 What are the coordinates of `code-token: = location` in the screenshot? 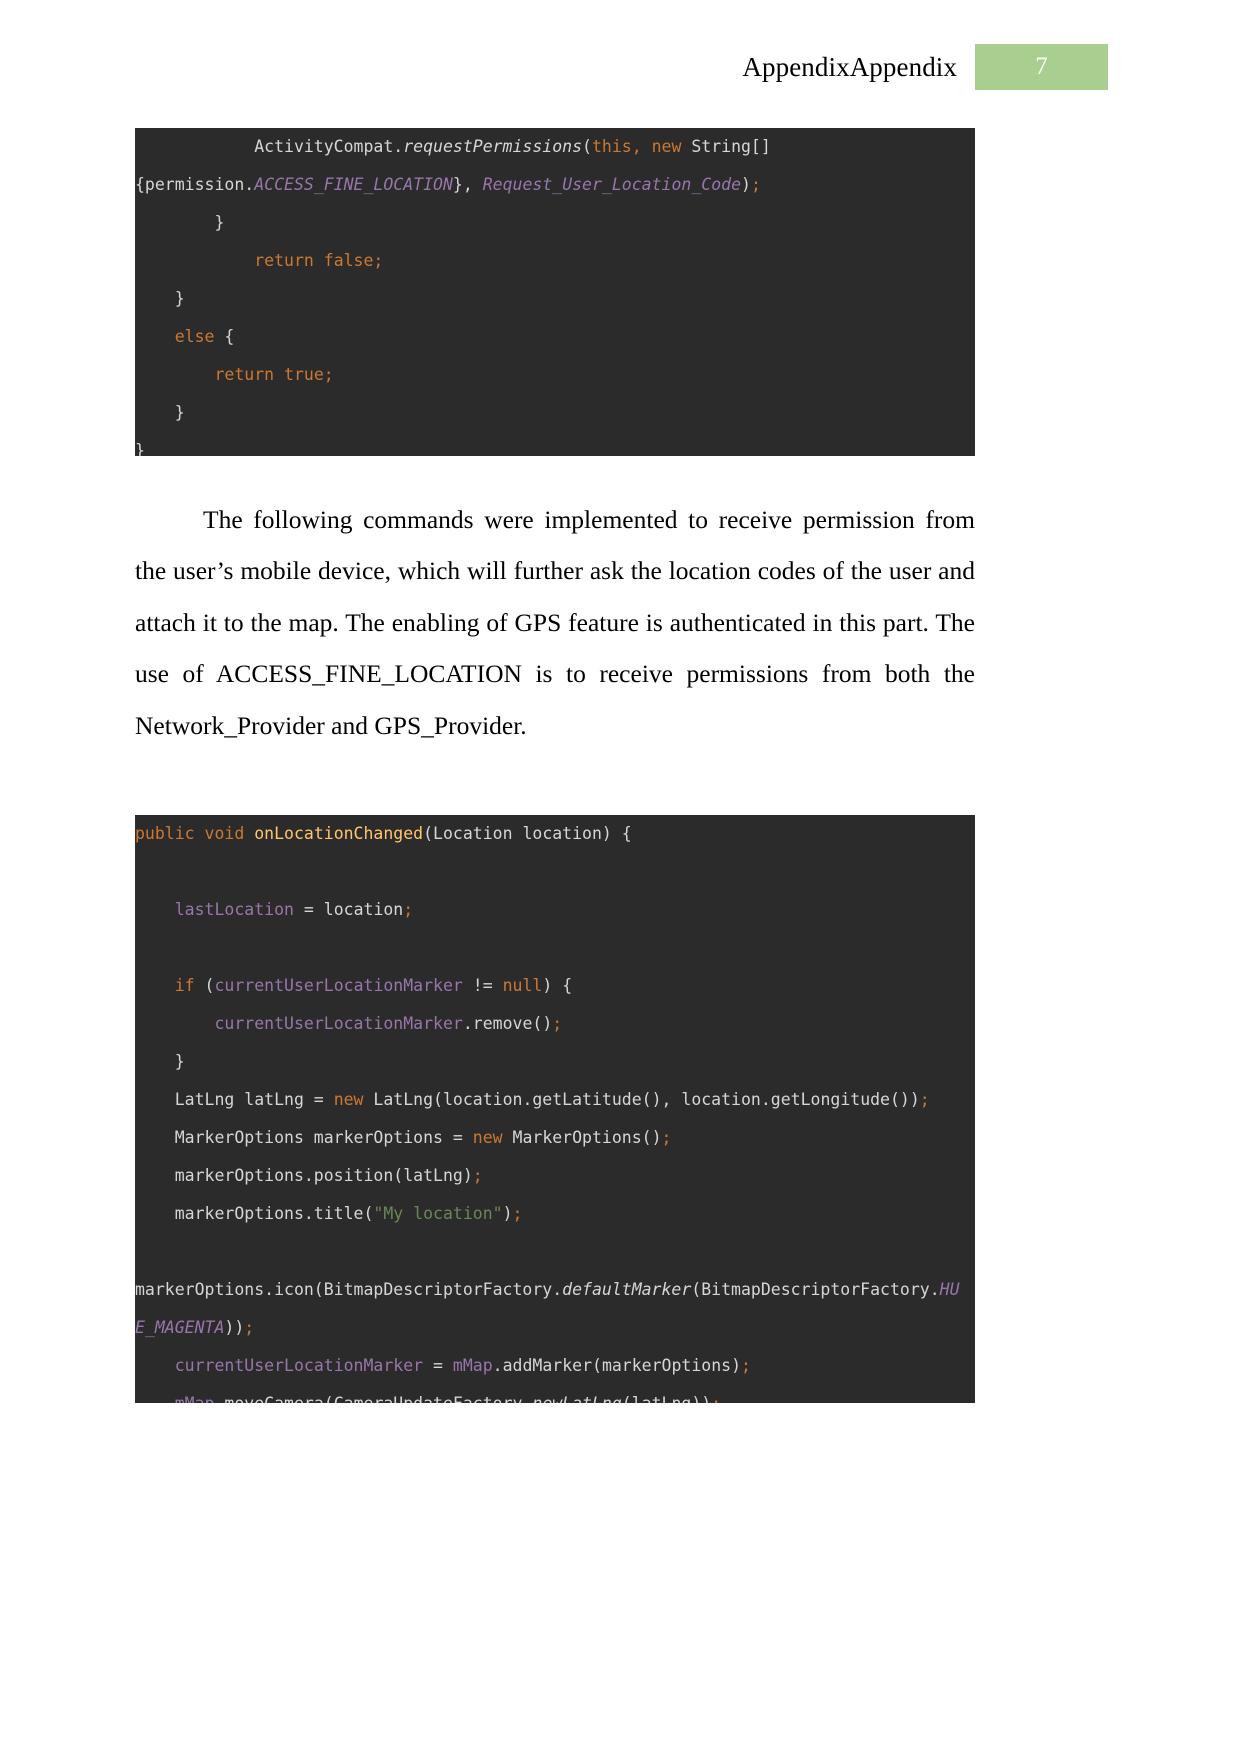 It's located at (348, 909).